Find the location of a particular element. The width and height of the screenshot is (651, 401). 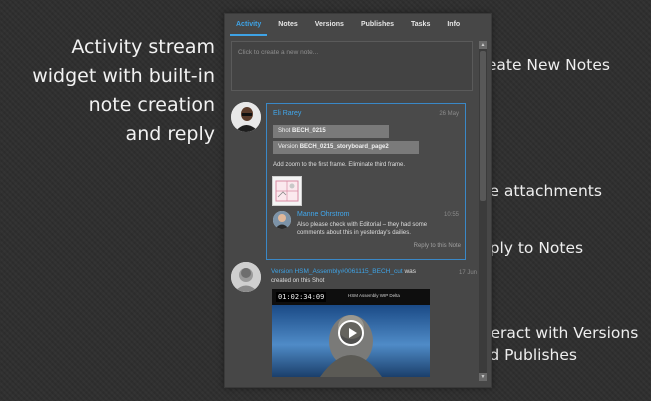

tab-activity: Activity is located at coordinates (248, 28).